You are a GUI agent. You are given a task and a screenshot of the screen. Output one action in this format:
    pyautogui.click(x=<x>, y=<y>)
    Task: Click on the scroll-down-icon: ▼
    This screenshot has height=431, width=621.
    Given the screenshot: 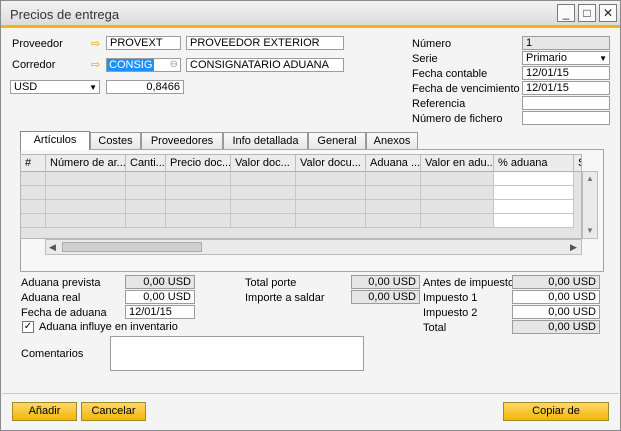 What is the action you would take?
    pyautogui.click(x=590, y=230)
    